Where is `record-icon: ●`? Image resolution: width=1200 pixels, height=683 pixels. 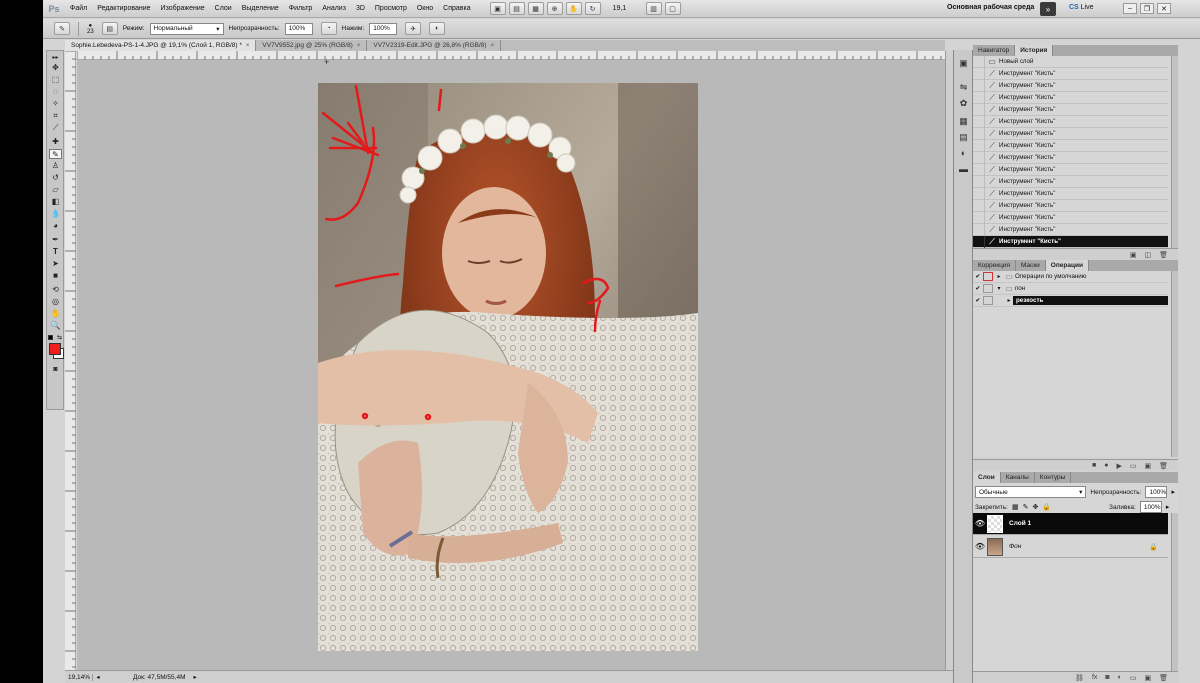
record-icon: ● is located at coordinates (1106, 465).